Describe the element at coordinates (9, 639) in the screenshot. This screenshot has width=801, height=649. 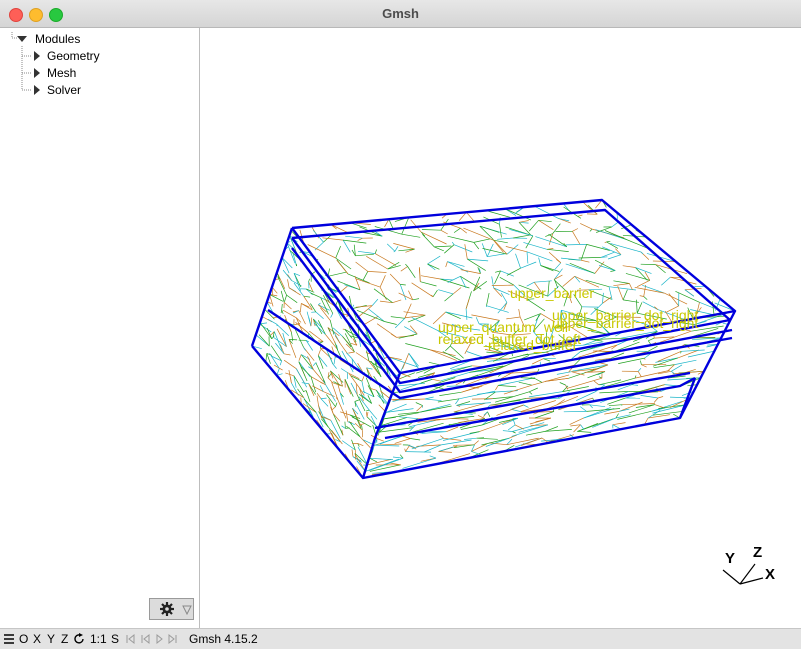
I see `hamburger-icon` at that location.